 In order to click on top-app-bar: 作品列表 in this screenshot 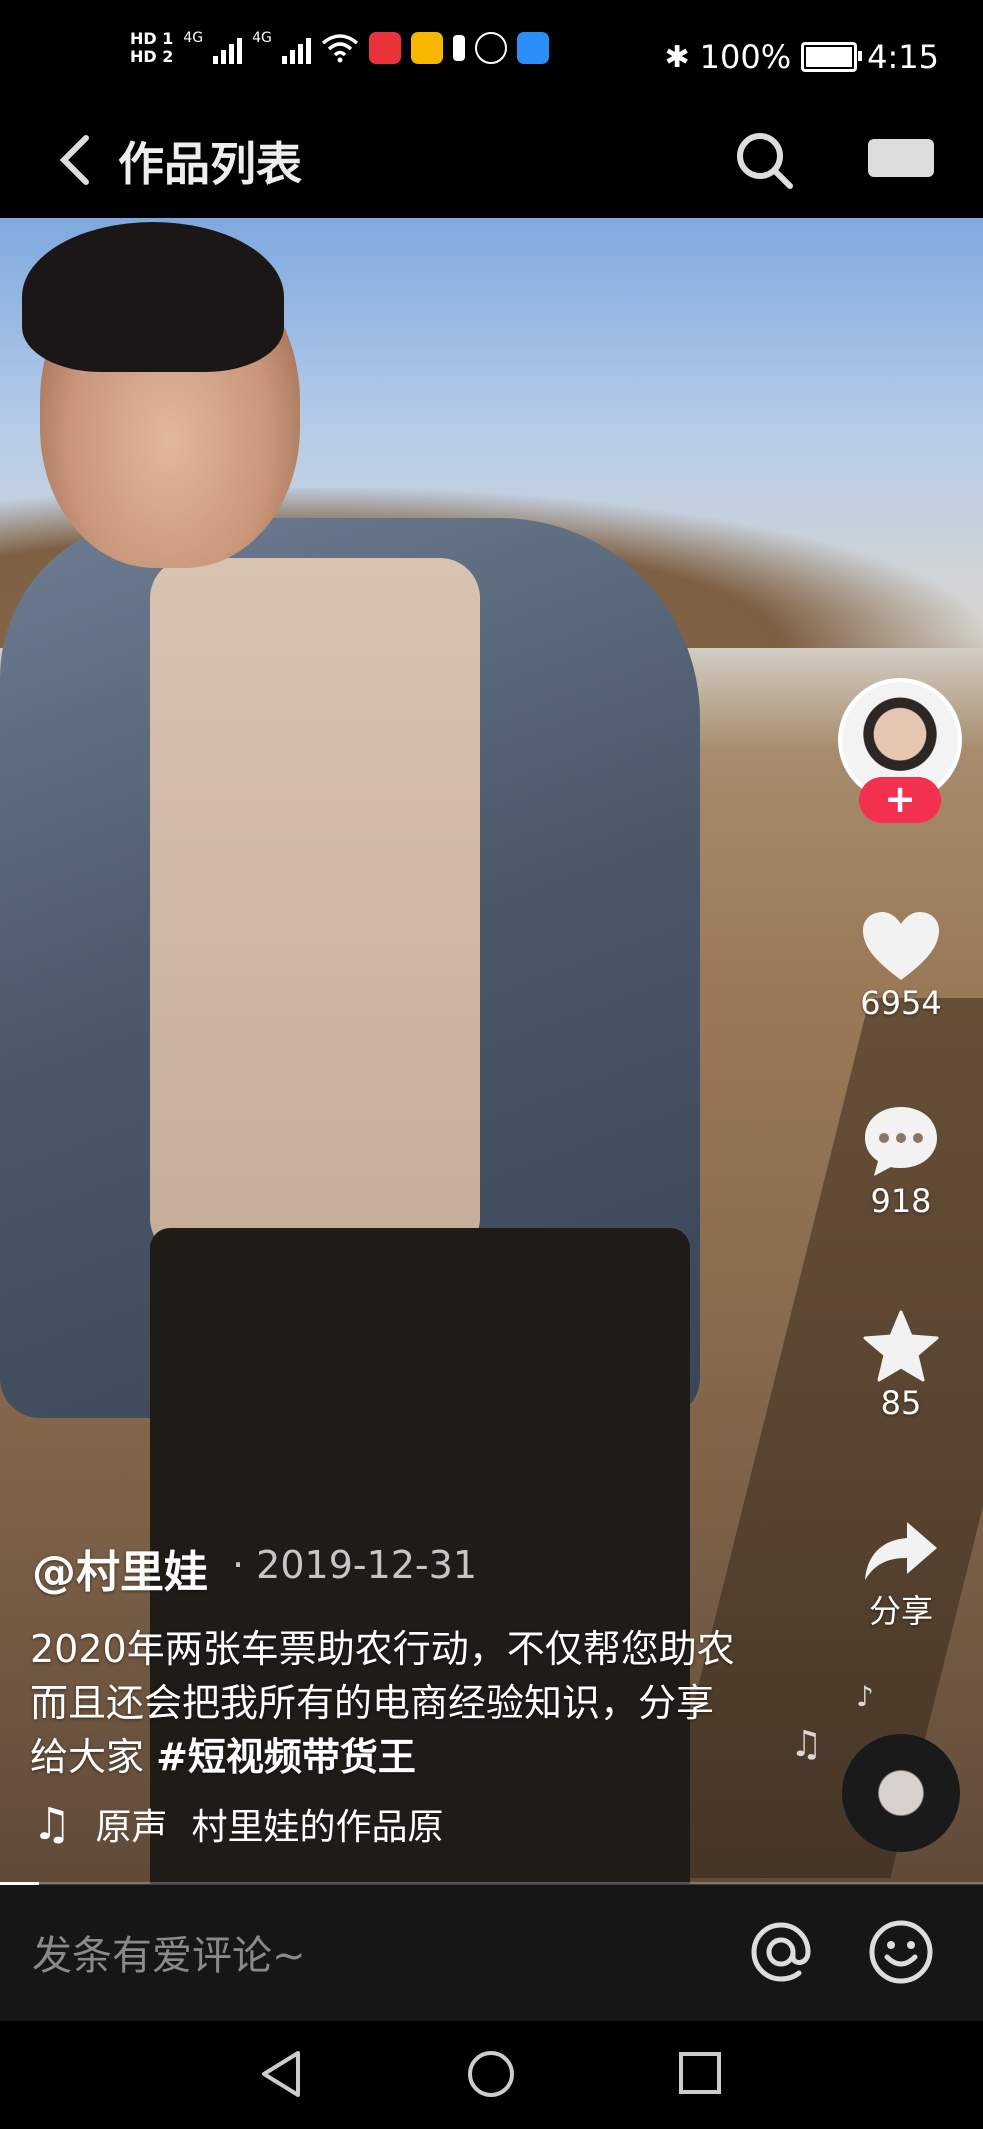, I will do `click(491, 159)`.